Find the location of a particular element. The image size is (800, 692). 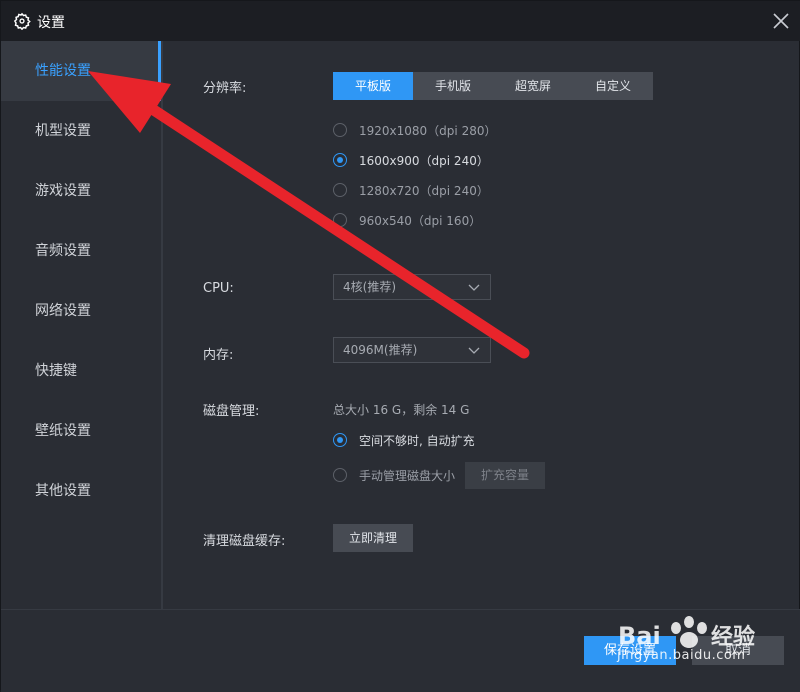

expand-capacity-button: 扩充容量 is located at coordinates (505, 475).